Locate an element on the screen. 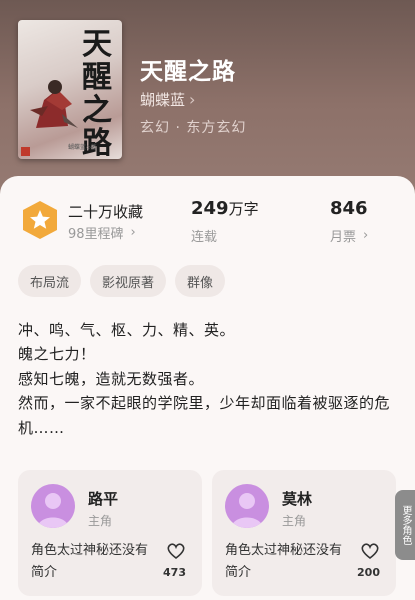 The image size is (415, 600). serial-status: 连载 is located at coordinates (204, 237).